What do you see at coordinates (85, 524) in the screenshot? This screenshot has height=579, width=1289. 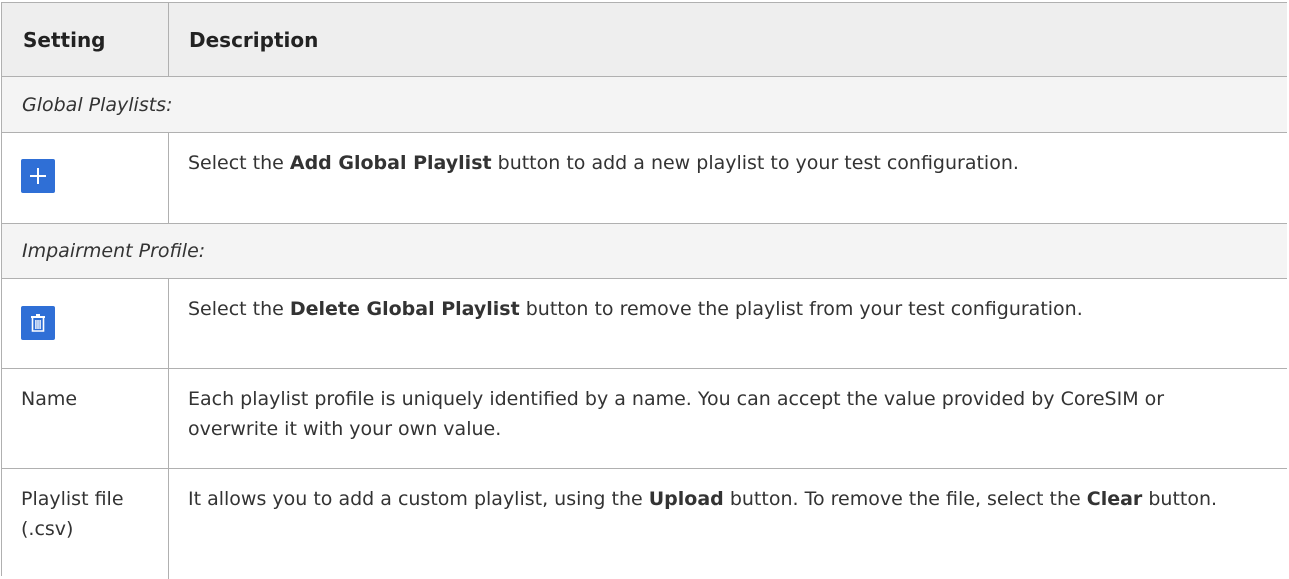 I see `setting-playlist-file: Playlist file (.csv)` at bounding box center [85, 524].